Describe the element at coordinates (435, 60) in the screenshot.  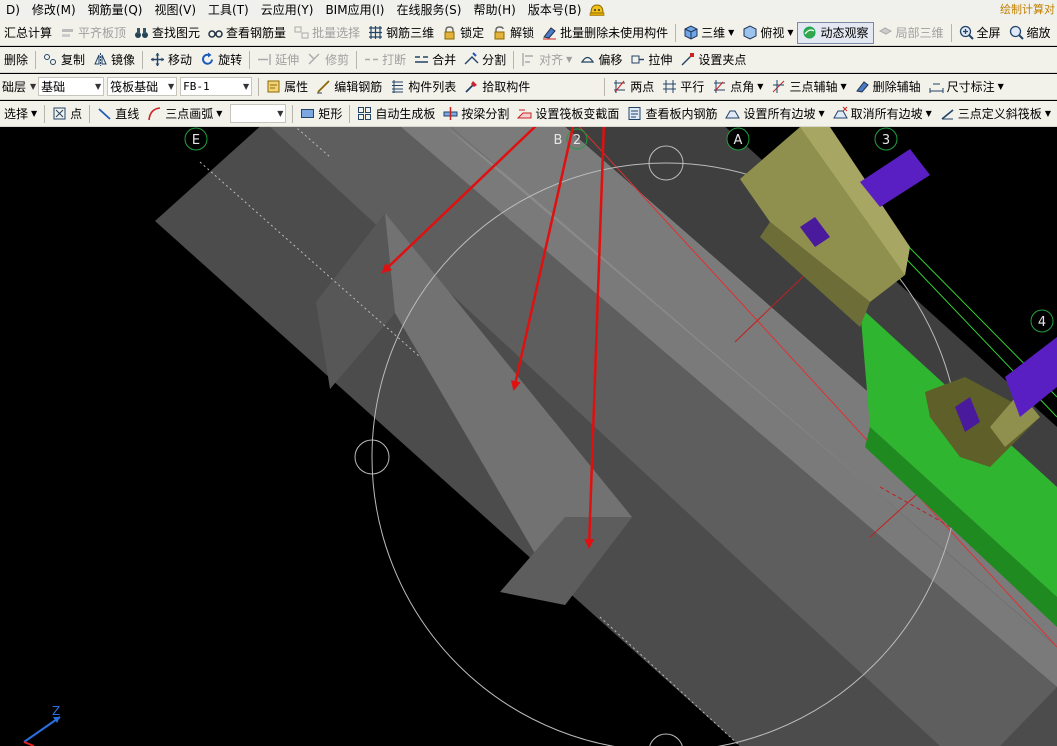
I see `merge-button: 合并` at that location.